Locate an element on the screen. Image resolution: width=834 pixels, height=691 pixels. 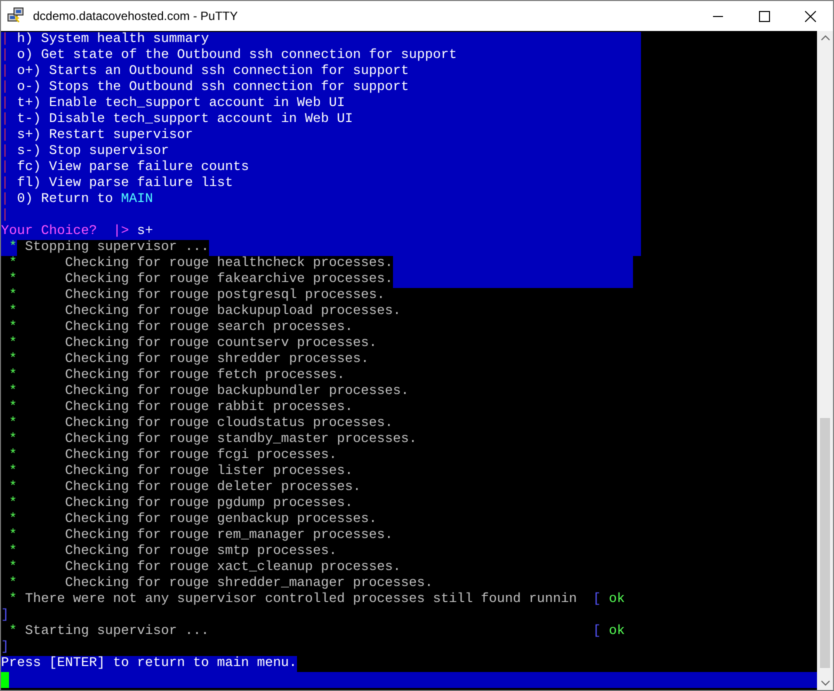
menu-option: o) Get state of the Outbound ssh connection for support is located at coordinates (233, 56).